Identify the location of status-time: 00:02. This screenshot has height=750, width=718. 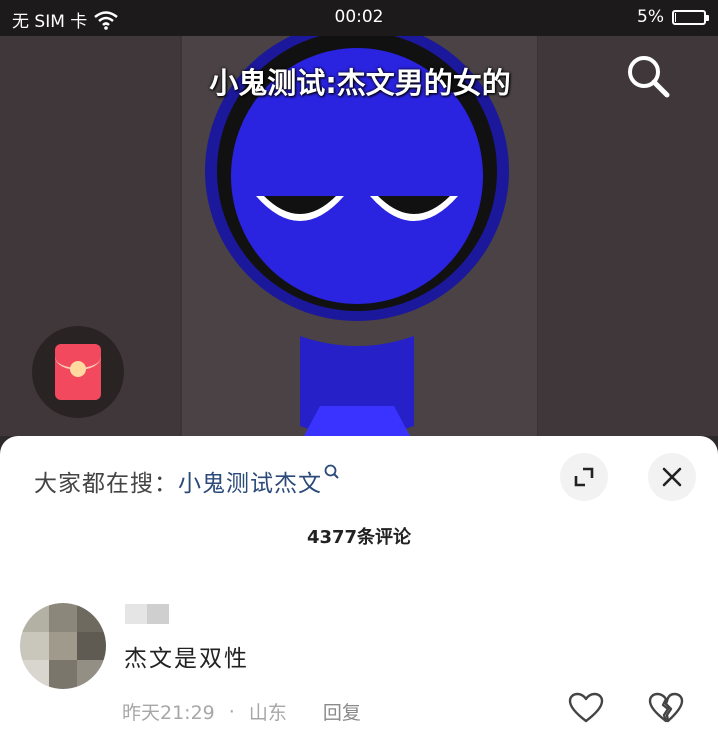
(359, 17).